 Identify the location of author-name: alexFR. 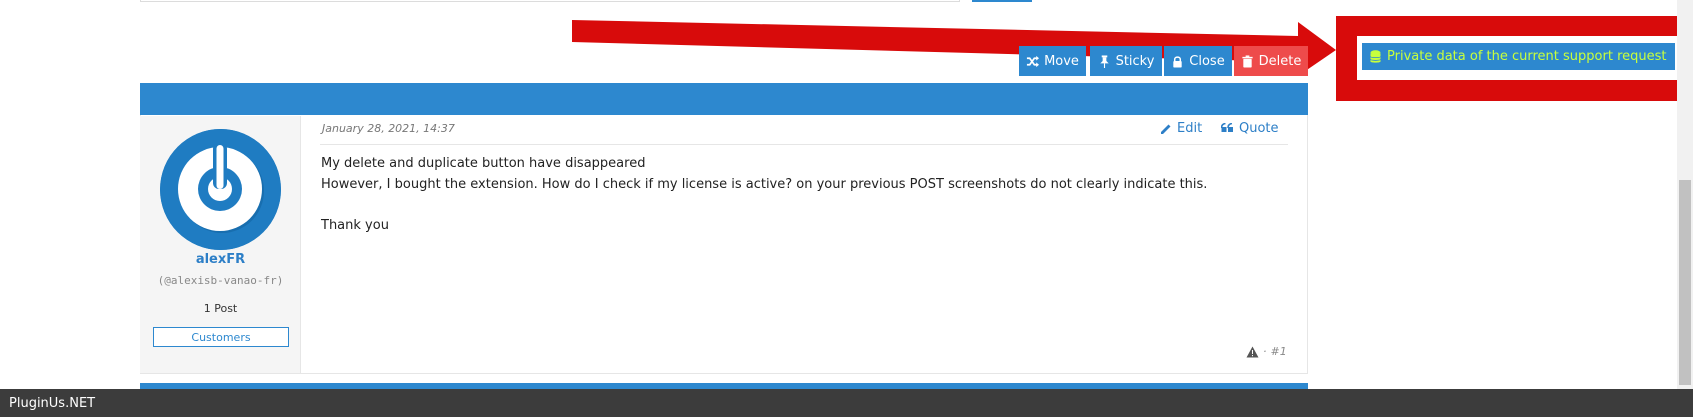
(220, 259).